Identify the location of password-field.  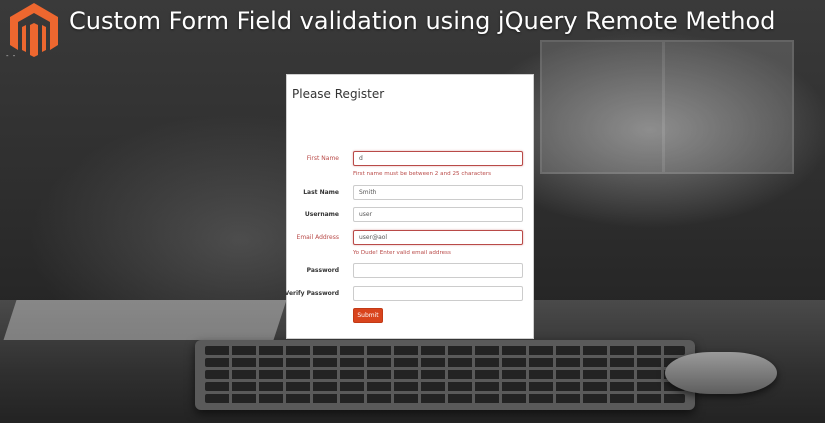
(438, 270).